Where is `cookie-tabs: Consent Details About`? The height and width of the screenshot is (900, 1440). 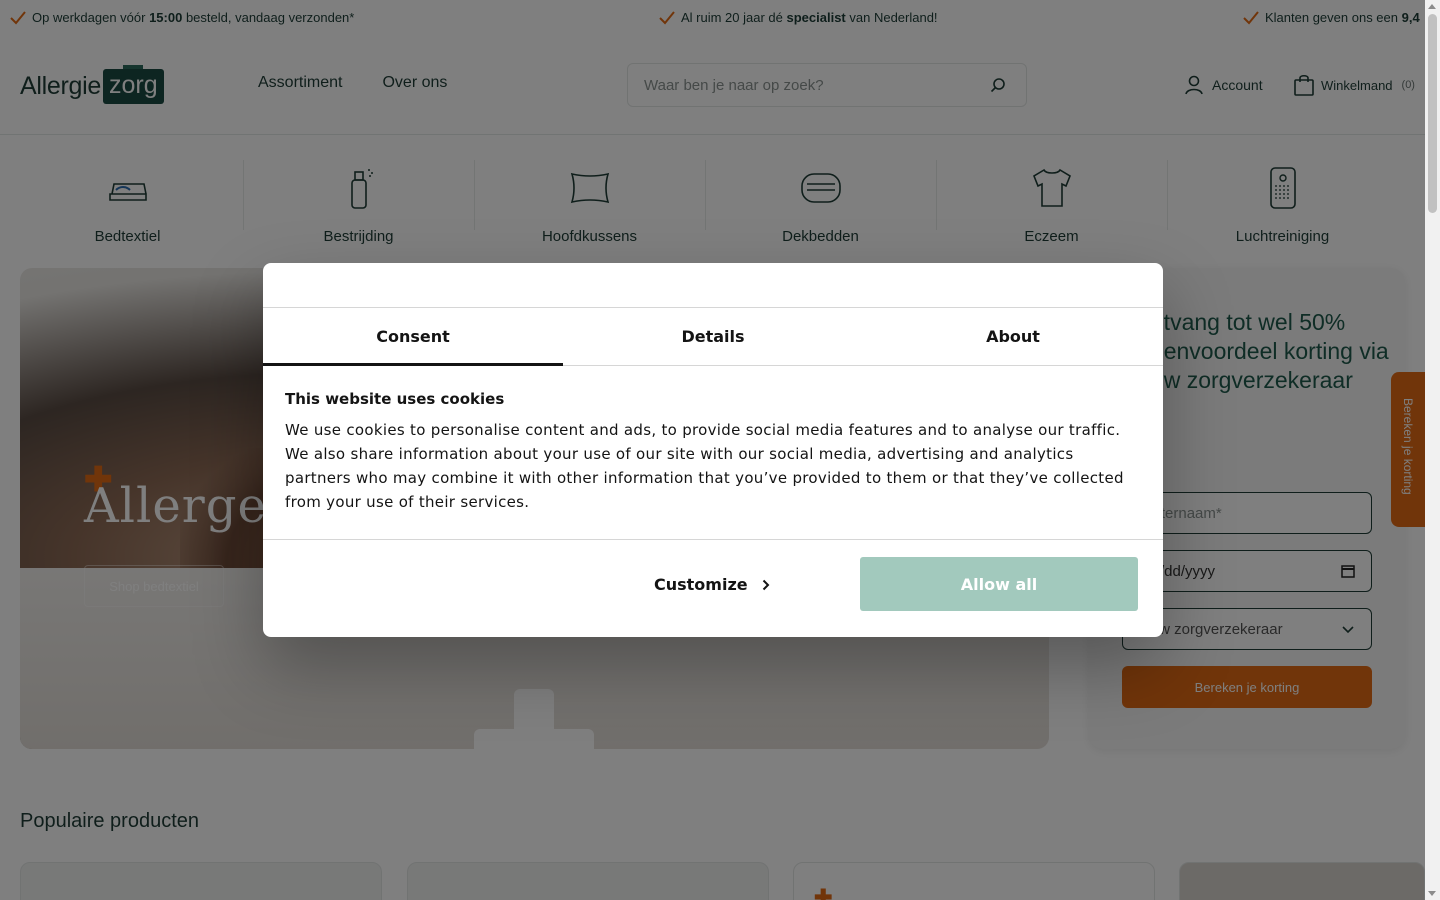
cookie-tabs: Consent Details About is located at coordinates (713, 337).